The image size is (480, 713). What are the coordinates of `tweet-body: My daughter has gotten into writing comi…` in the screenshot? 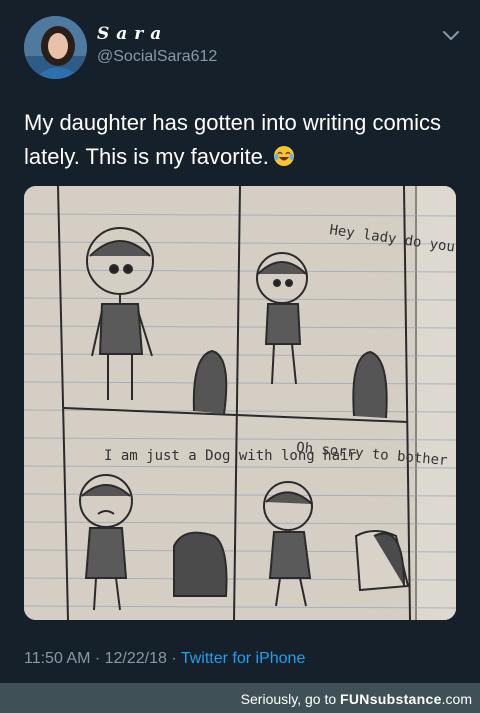 It's located at (232, 139).